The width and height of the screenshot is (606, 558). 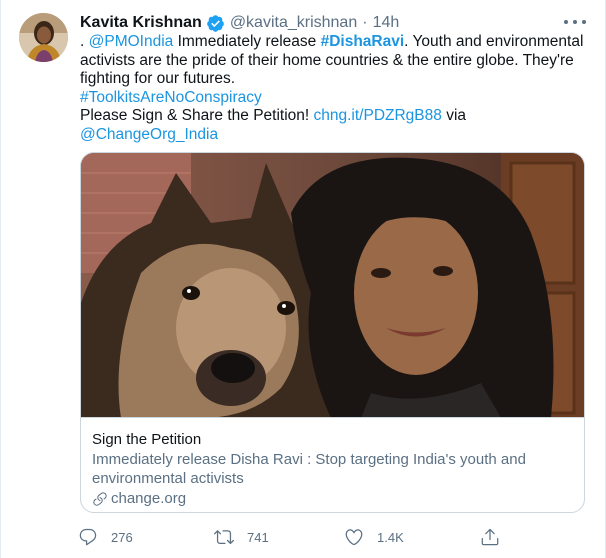 I want to click on share-button, so click(x=496, y=537).